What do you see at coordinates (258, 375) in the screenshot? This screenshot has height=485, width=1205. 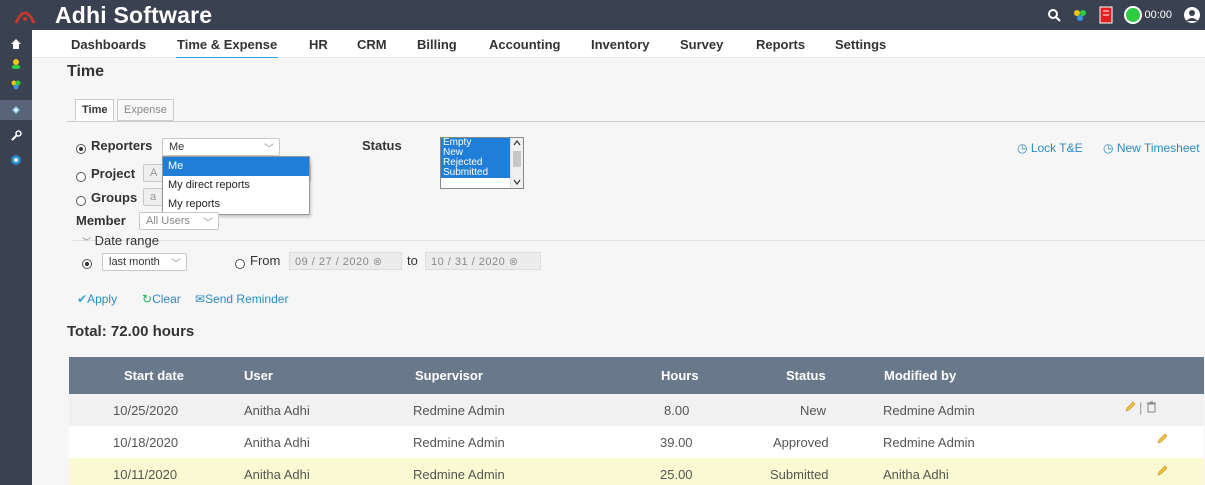 I see `col-user: User` at bounding box center [258, 375].